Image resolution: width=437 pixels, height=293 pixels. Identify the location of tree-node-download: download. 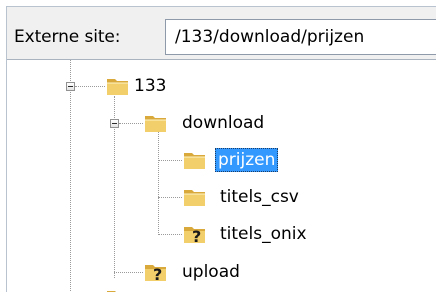
(228, 123).